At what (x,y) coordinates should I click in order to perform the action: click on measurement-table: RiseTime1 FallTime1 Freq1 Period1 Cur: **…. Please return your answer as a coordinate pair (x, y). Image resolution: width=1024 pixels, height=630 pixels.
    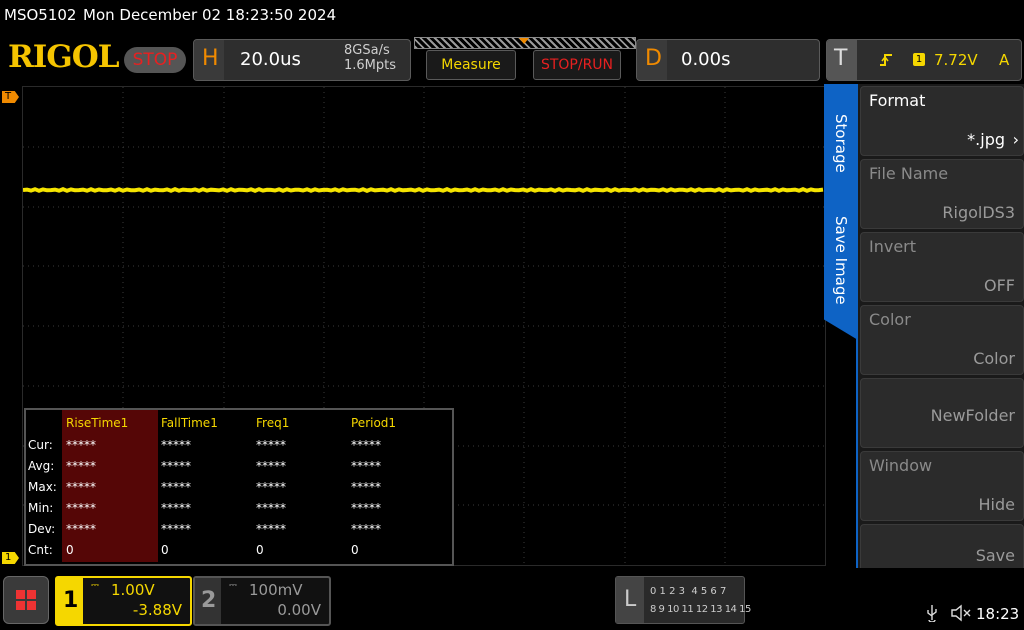
    Looking at the image, I should click on (239, 487).